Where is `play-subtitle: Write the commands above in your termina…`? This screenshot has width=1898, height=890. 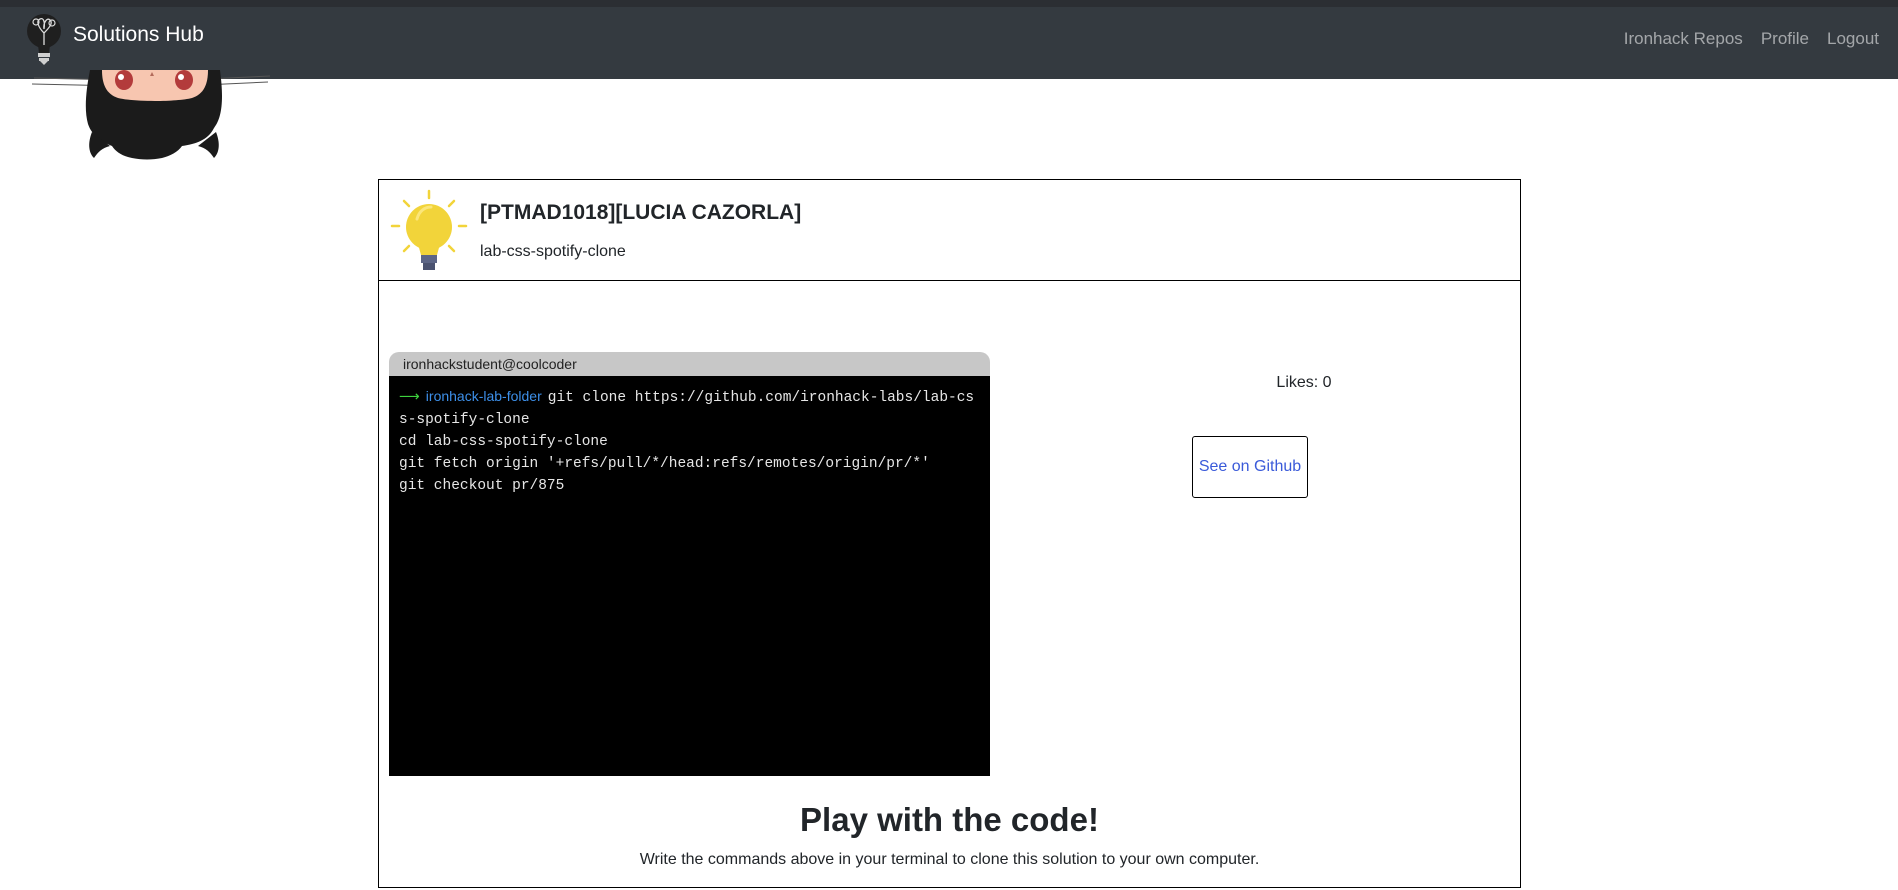 play-subtitle: Write the commands above in your termina… is located at coordinates (949, 859).